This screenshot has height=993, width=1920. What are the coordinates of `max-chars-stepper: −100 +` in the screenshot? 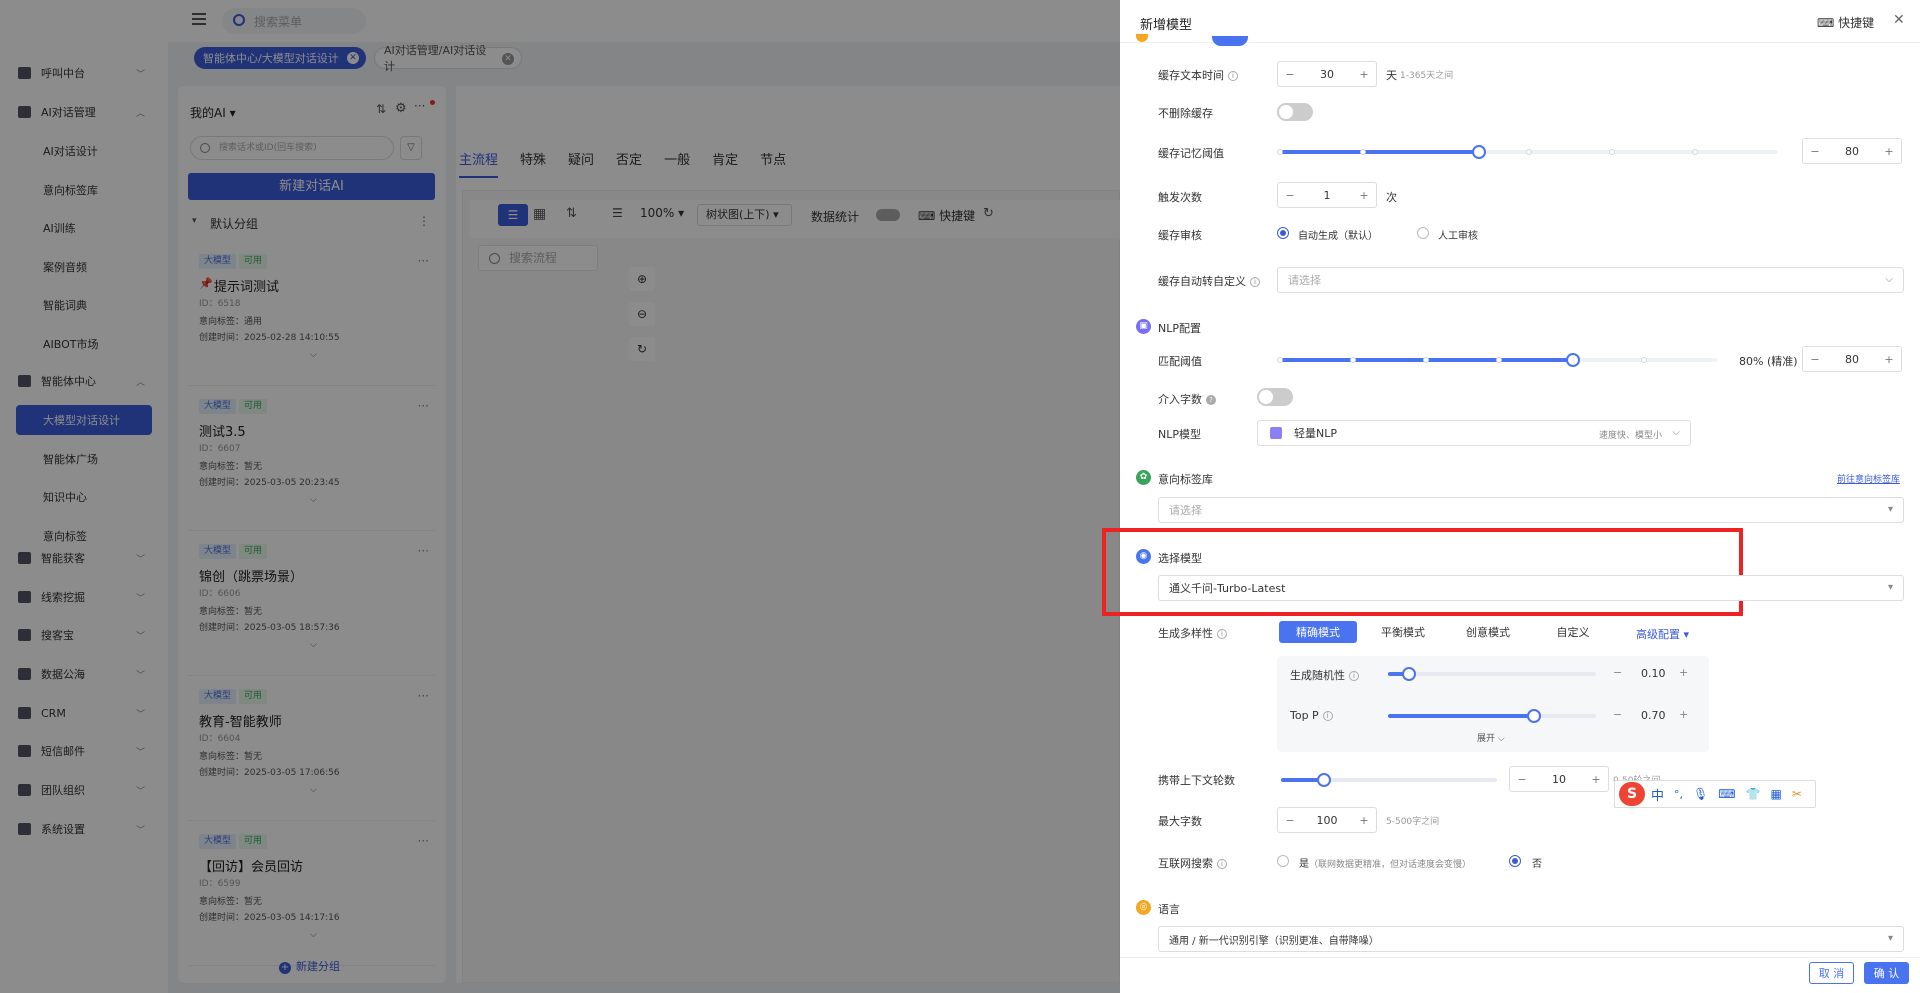 It's located at (1327, 820).